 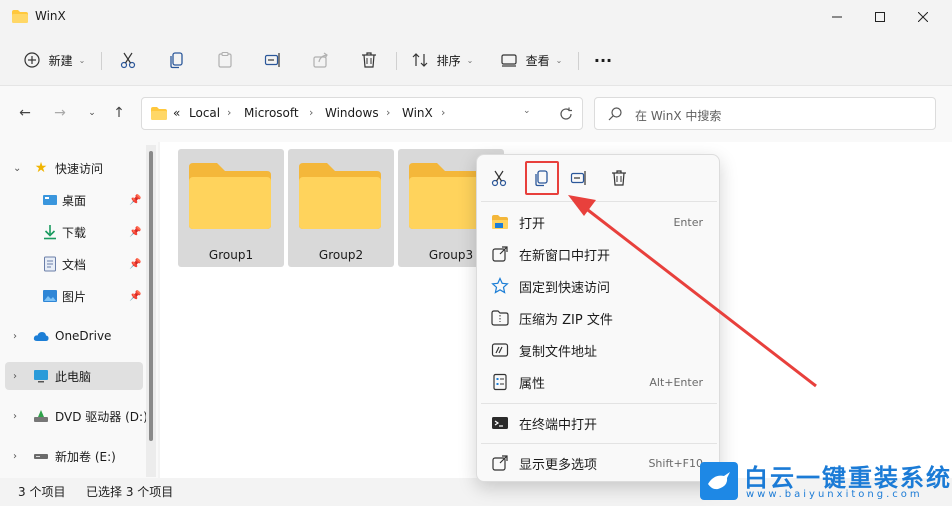 I want to click on menu-item-open: 打开 Enter, so click(x=599, y=222).